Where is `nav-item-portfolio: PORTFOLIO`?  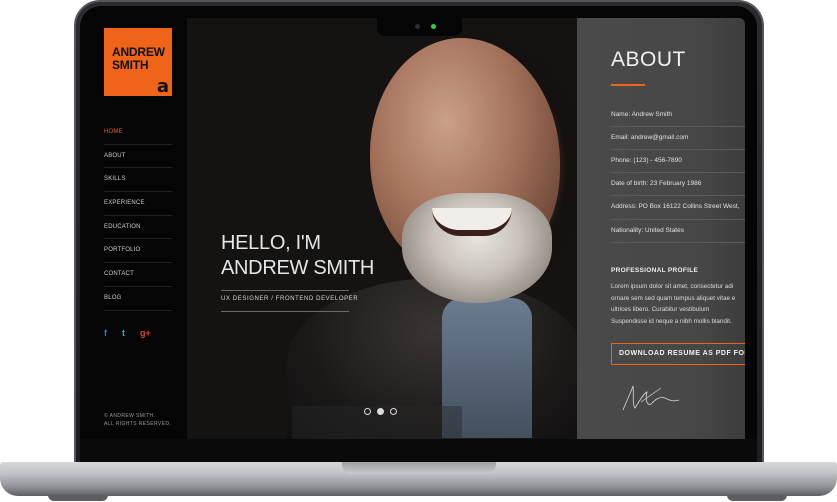 nav-item-portfolio: PORTFOLIO is located at coordinates (138, 251).